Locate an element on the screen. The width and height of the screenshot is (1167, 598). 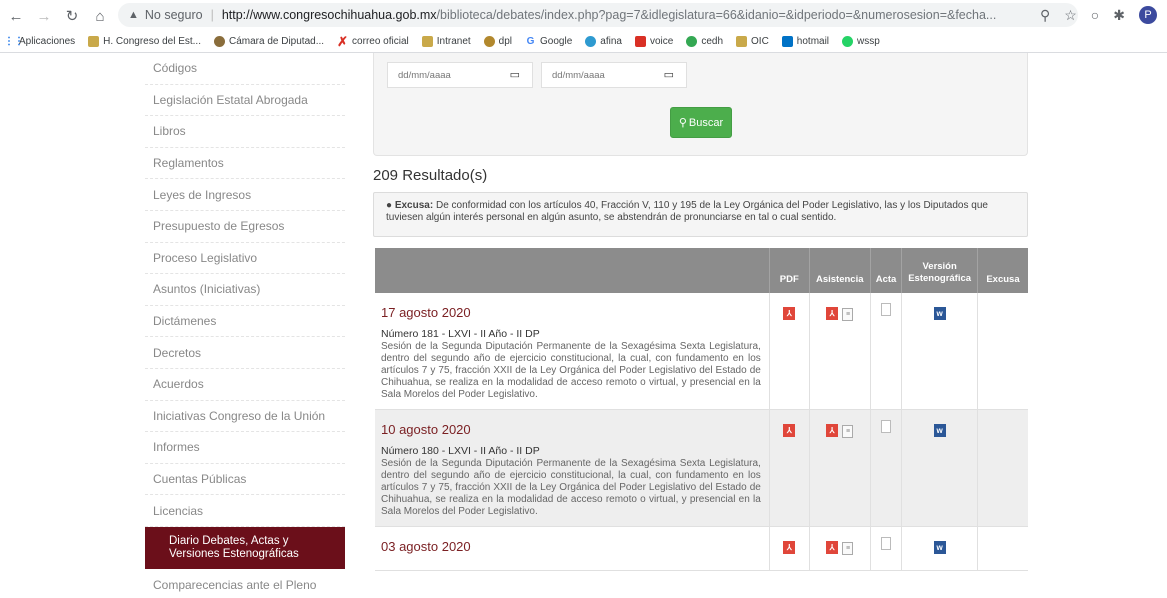
browser-actions: ⚲ ☆ ○ ✱ P is located at coordinates (1098, 15).